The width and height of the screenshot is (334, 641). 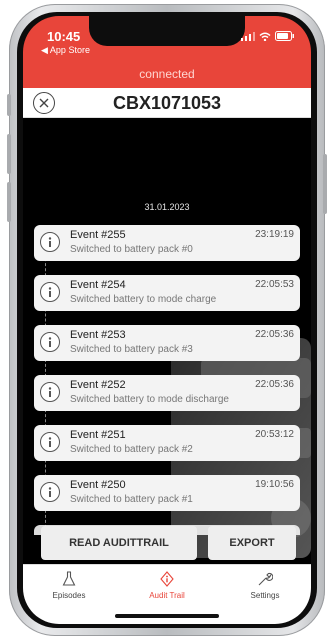 I want to click on mute-switch, so click(x=9, y=105).